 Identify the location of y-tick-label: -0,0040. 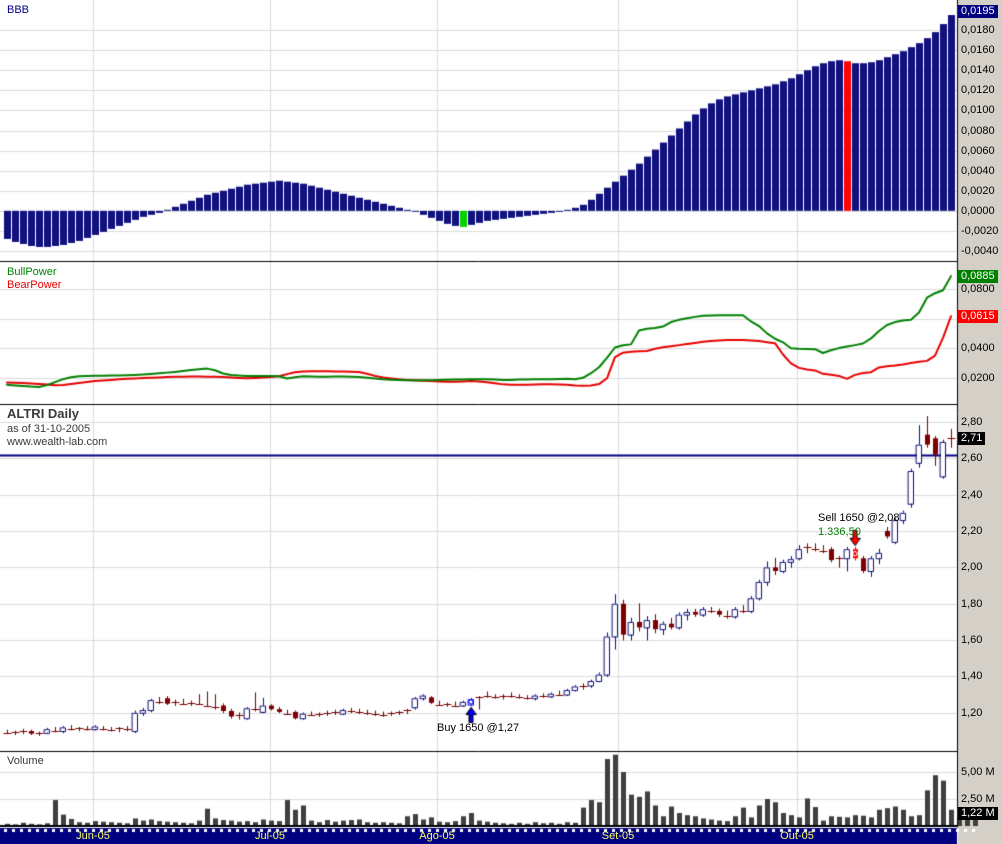
(980, 251).